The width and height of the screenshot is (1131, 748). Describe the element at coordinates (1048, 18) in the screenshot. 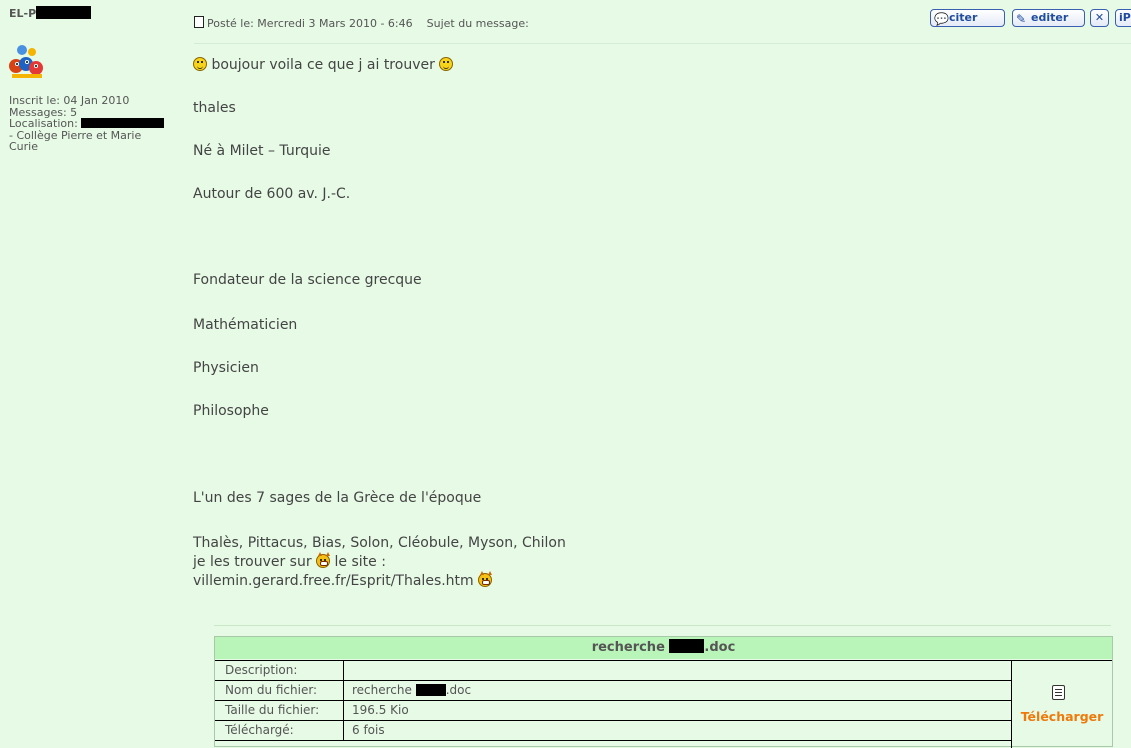

I see `edit-button: ✎ editer` at that location.